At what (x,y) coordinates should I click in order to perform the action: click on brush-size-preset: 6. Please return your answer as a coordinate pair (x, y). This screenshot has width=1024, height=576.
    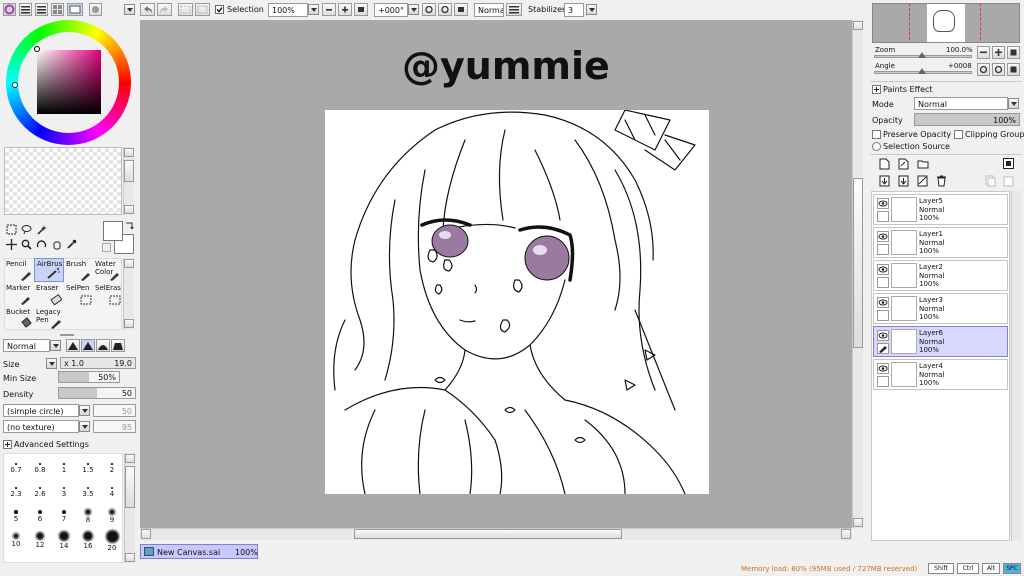
    Looking at the image, I should click on (40, 514).